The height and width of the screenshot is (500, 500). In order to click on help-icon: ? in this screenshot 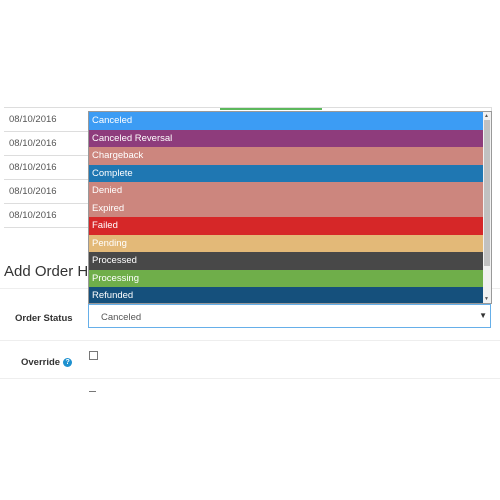, I will do `click(68, 362)`.